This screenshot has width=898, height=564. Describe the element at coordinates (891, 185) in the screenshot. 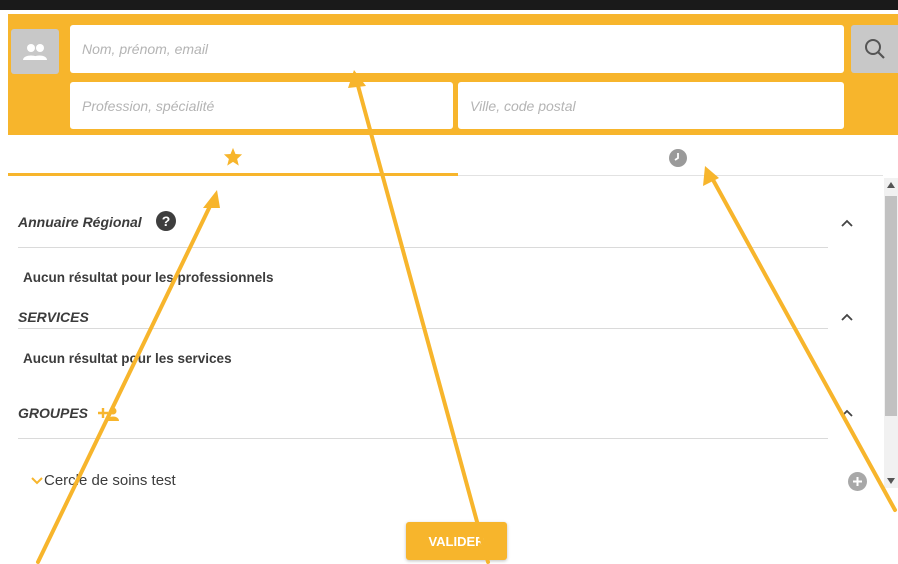

I see `scroll-up-arrow-icon` at that location.